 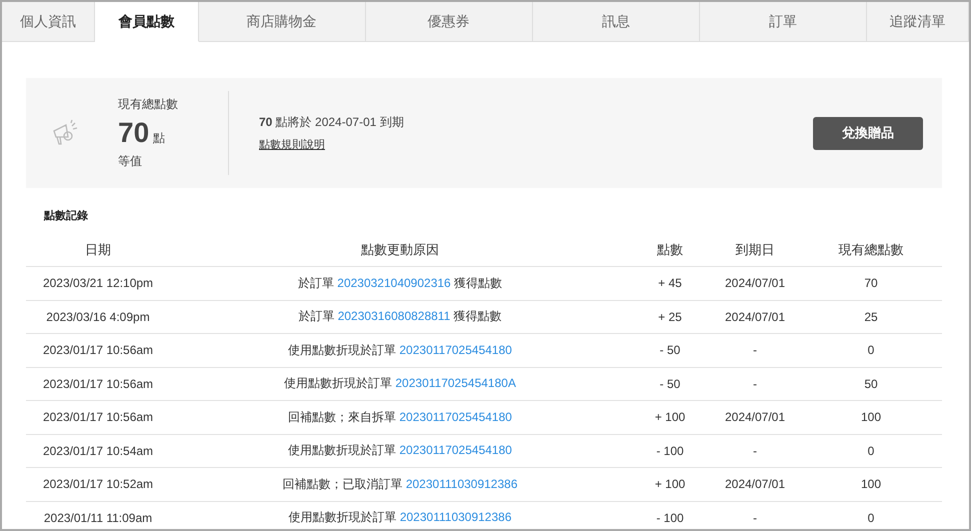 I want to click on points-value: 70, so click(x=134, y=133).